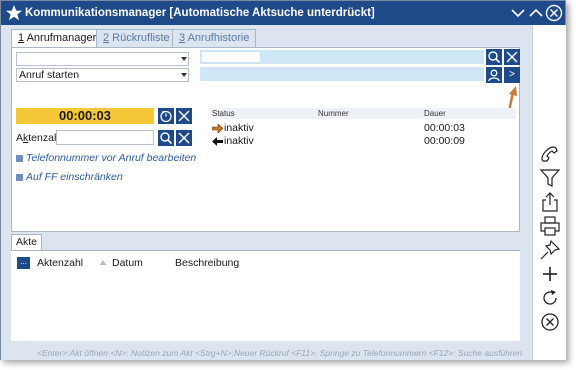 This screenshot has height=370, width=576. I want to click on plus-icon, so click(550, 274).